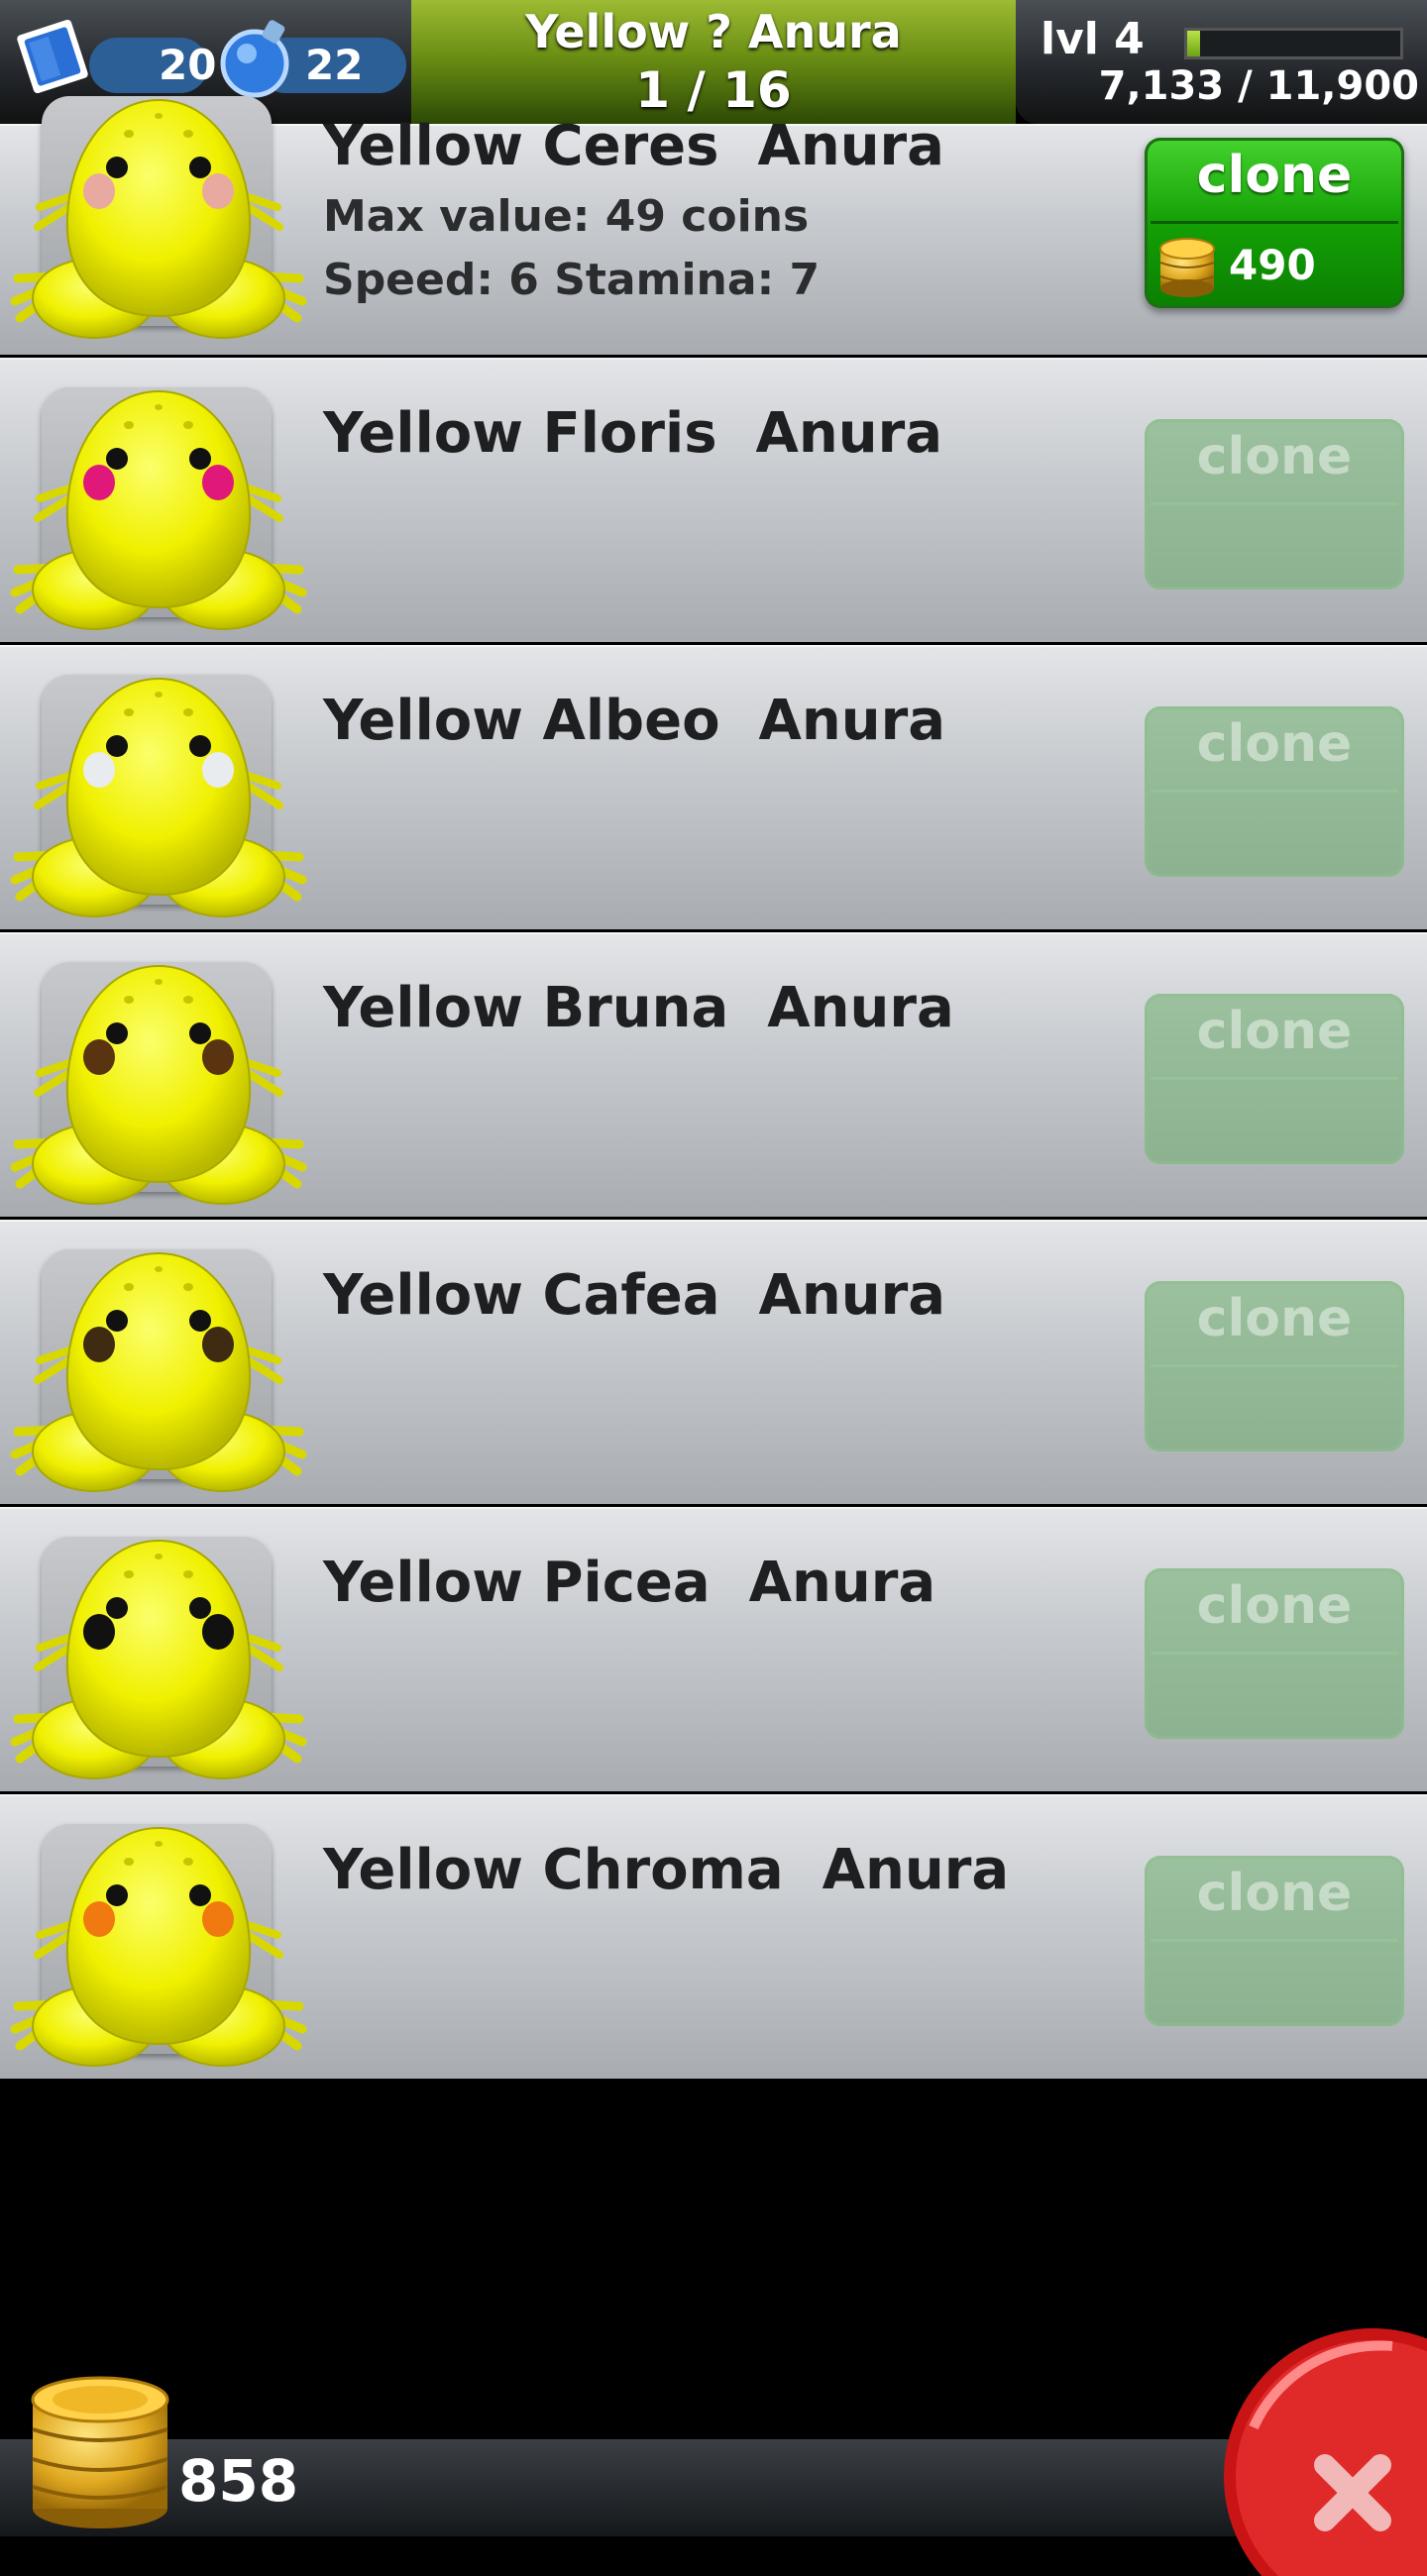 The width and height of the screenshot is (1427, 2576). What do you see at coordinates (52, 56) in the screenshot?
I see `blue-stamp-icon` at bounding box center [52, 56].